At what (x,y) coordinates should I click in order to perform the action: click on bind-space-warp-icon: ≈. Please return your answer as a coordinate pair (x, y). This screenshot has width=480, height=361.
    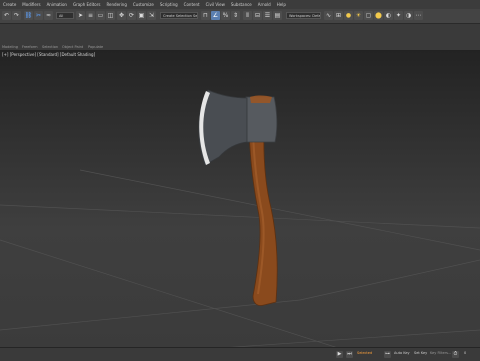
    Looking at the image, I should click on (48, 15).